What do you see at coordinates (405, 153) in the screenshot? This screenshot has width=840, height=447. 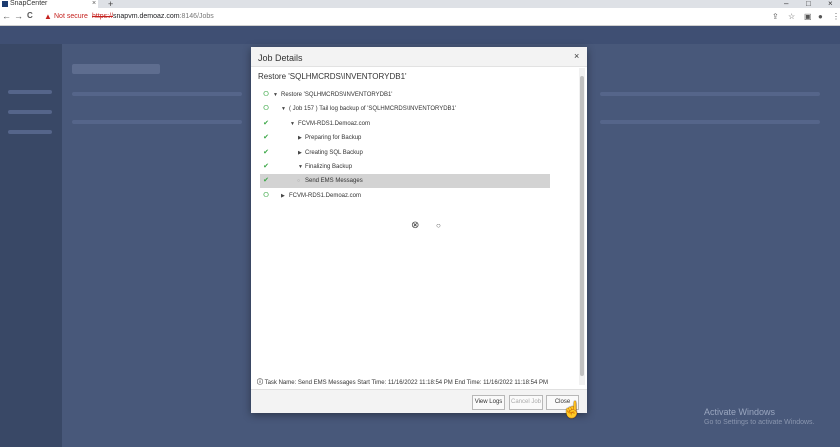 I see `tree-row: ✔ ▶ Creating SQL Backup` at bounding box center [405, 153].